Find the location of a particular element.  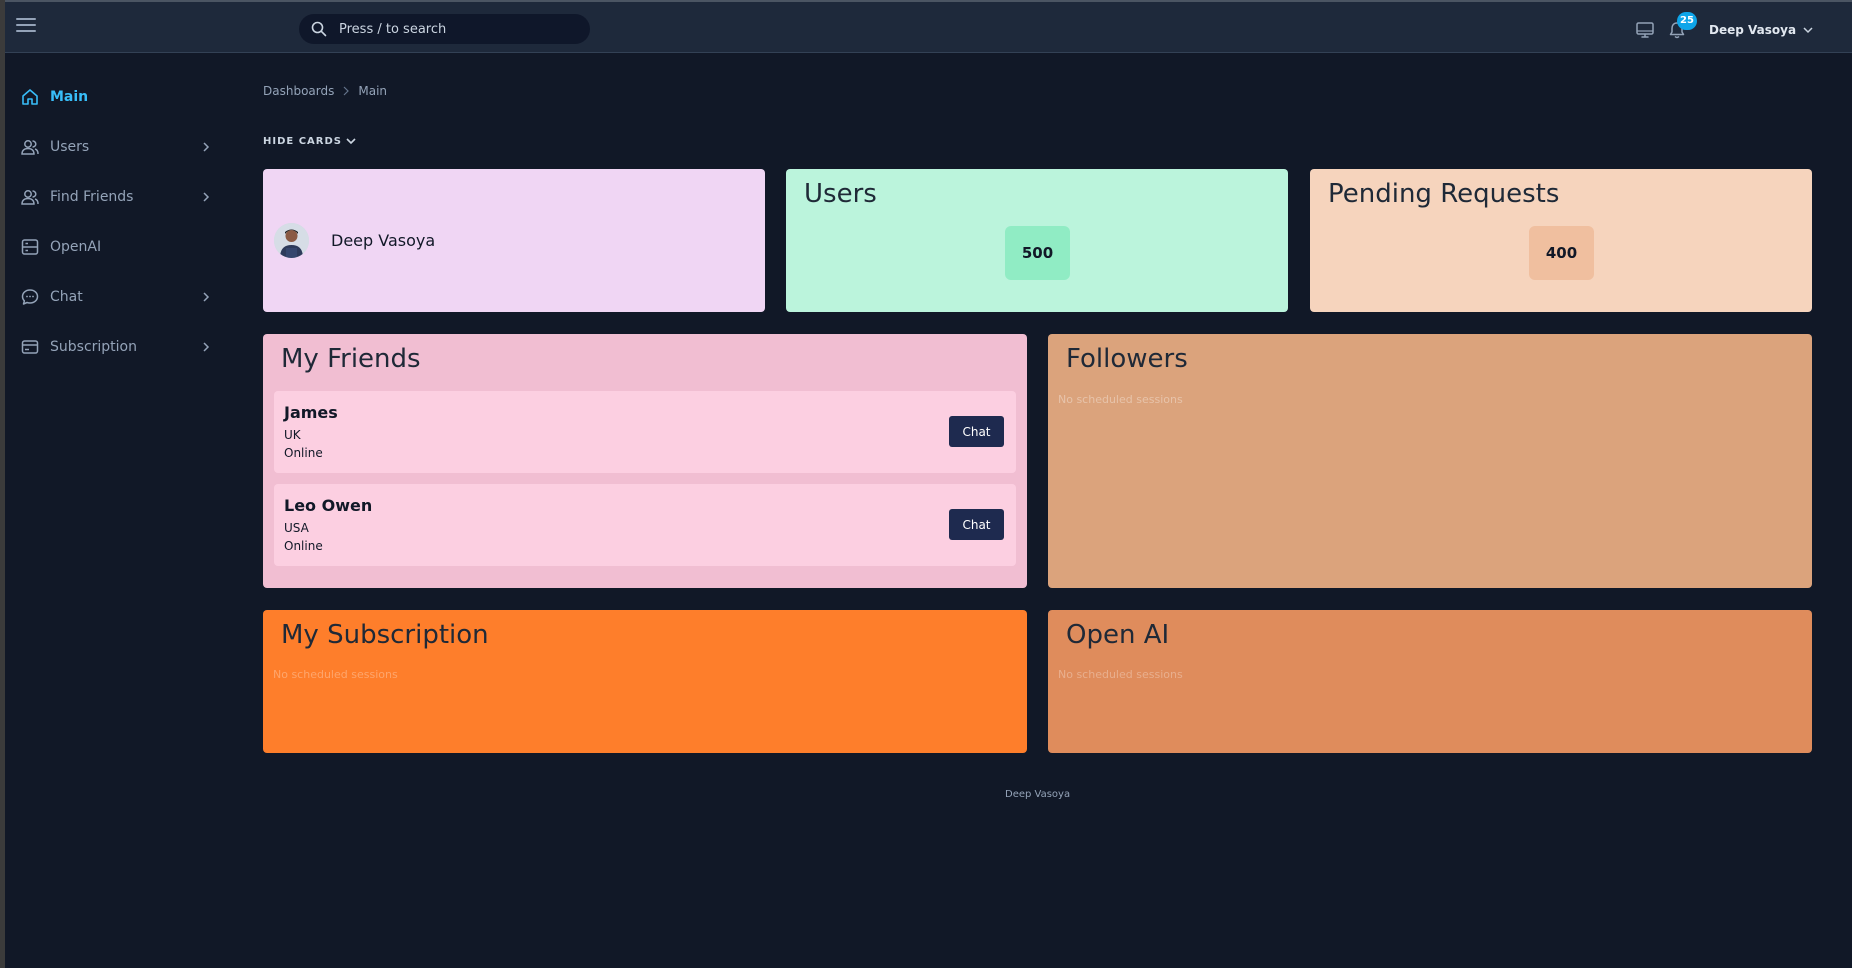

sidebar-item-openai: OpenAI is located at coordinates (115, 247).